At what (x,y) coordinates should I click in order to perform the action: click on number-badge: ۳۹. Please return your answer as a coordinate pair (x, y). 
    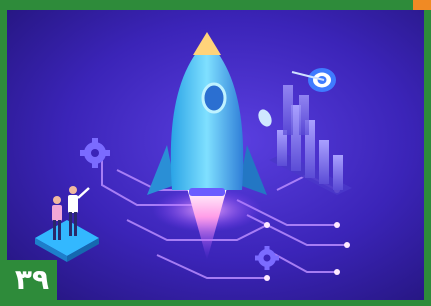
    Looking at the image, I should click on (32, 280).